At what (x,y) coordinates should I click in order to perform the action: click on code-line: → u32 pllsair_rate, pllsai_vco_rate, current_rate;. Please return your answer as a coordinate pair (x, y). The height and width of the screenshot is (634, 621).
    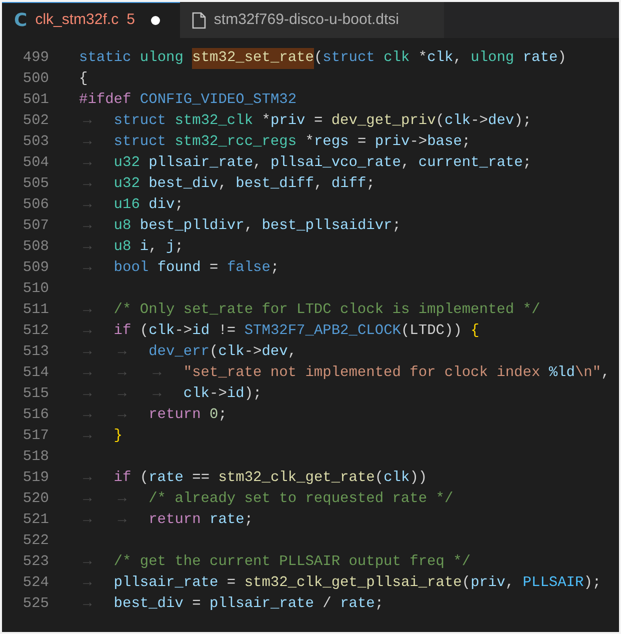
    Looking at the image, I should click on (307, 163).